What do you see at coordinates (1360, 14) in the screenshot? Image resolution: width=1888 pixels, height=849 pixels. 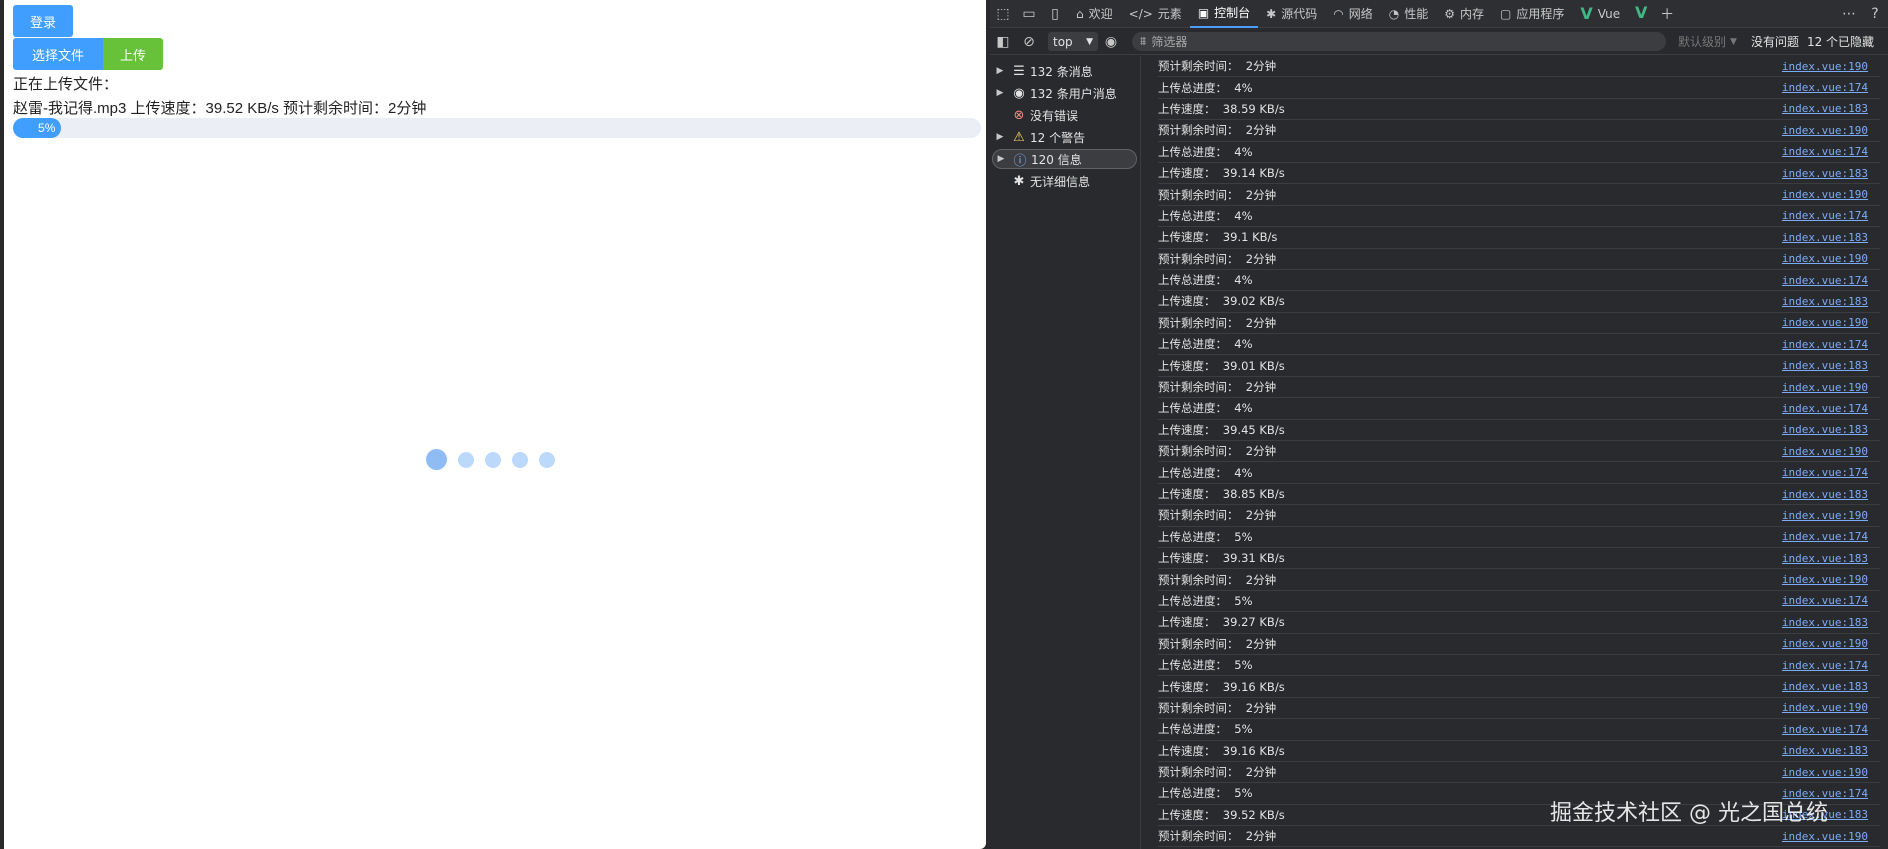 I see `tab-label: 网络` at bounding box center [1360, 14].